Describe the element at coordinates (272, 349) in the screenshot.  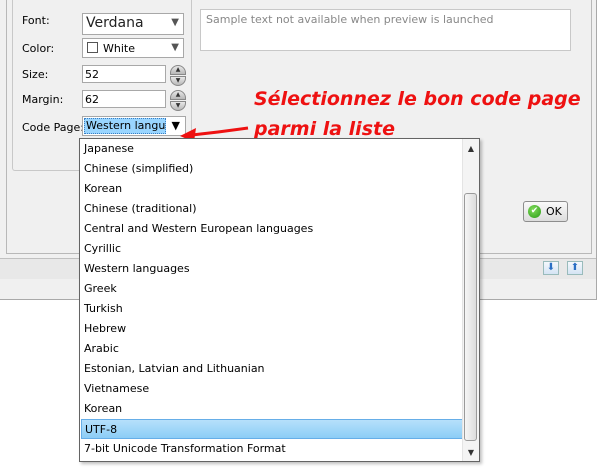
I see `dropdown-item: Arabic` at that location.